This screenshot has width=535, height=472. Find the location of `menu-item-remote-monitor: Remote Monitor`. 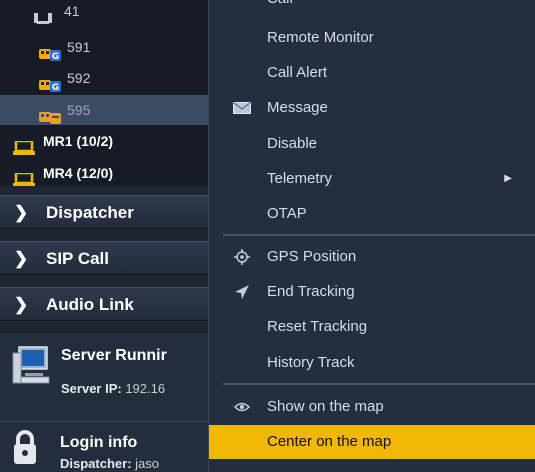

menu-item-remote-monitor: Remote Monitor is located at coordinates (372, 38).